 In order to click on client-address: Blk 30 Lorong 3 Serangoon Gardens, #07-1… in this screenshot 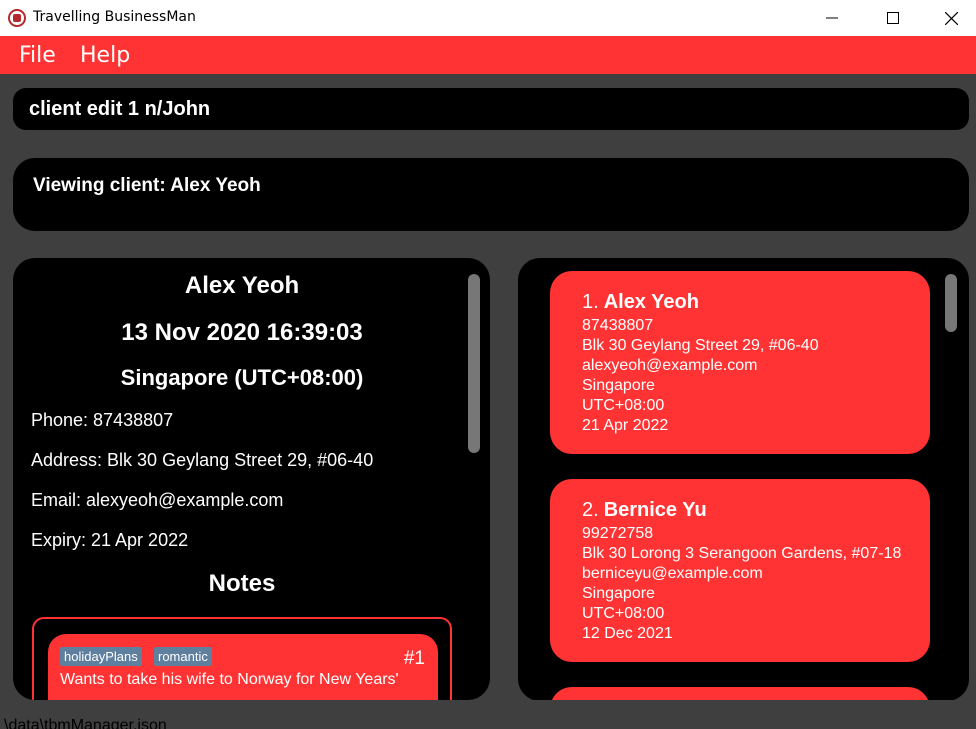, I will do `click(742, 553)`.